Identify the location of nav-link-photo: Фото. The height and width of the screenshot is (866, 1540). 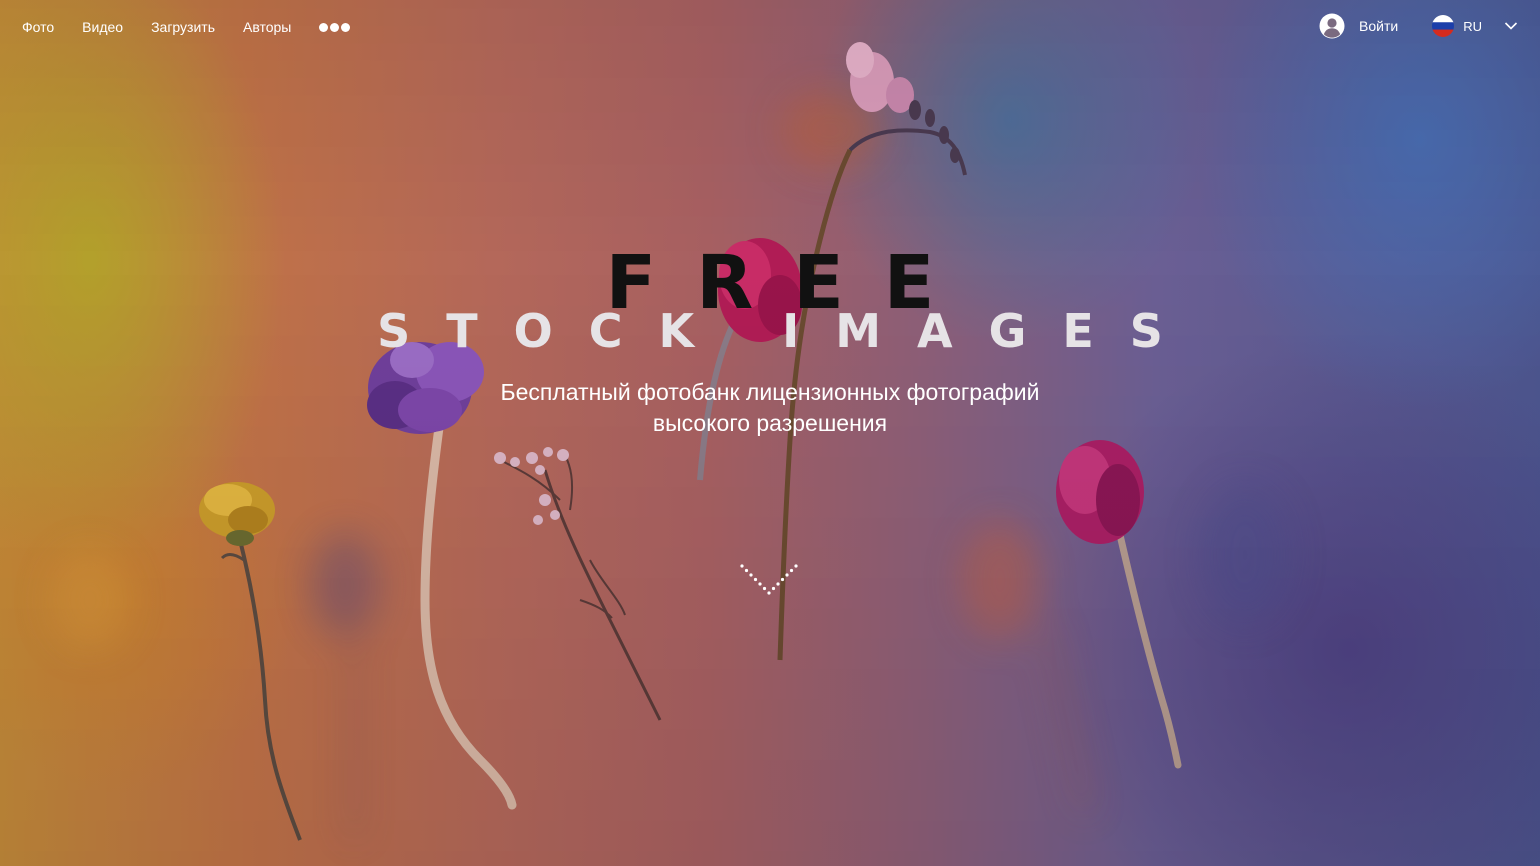
(38, 27).